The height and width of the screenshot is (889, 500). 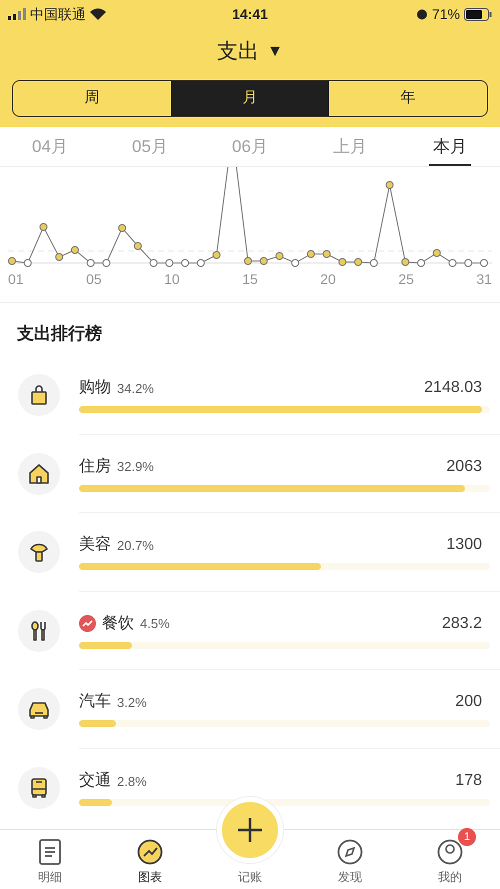 I want to click on category-amount: 2063, so click(x=464, y=466).